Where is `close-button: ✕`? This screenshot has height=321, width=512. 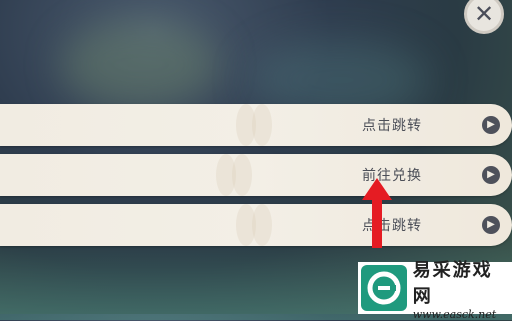 close-button: ✕ is located at coordinates (484, 17).